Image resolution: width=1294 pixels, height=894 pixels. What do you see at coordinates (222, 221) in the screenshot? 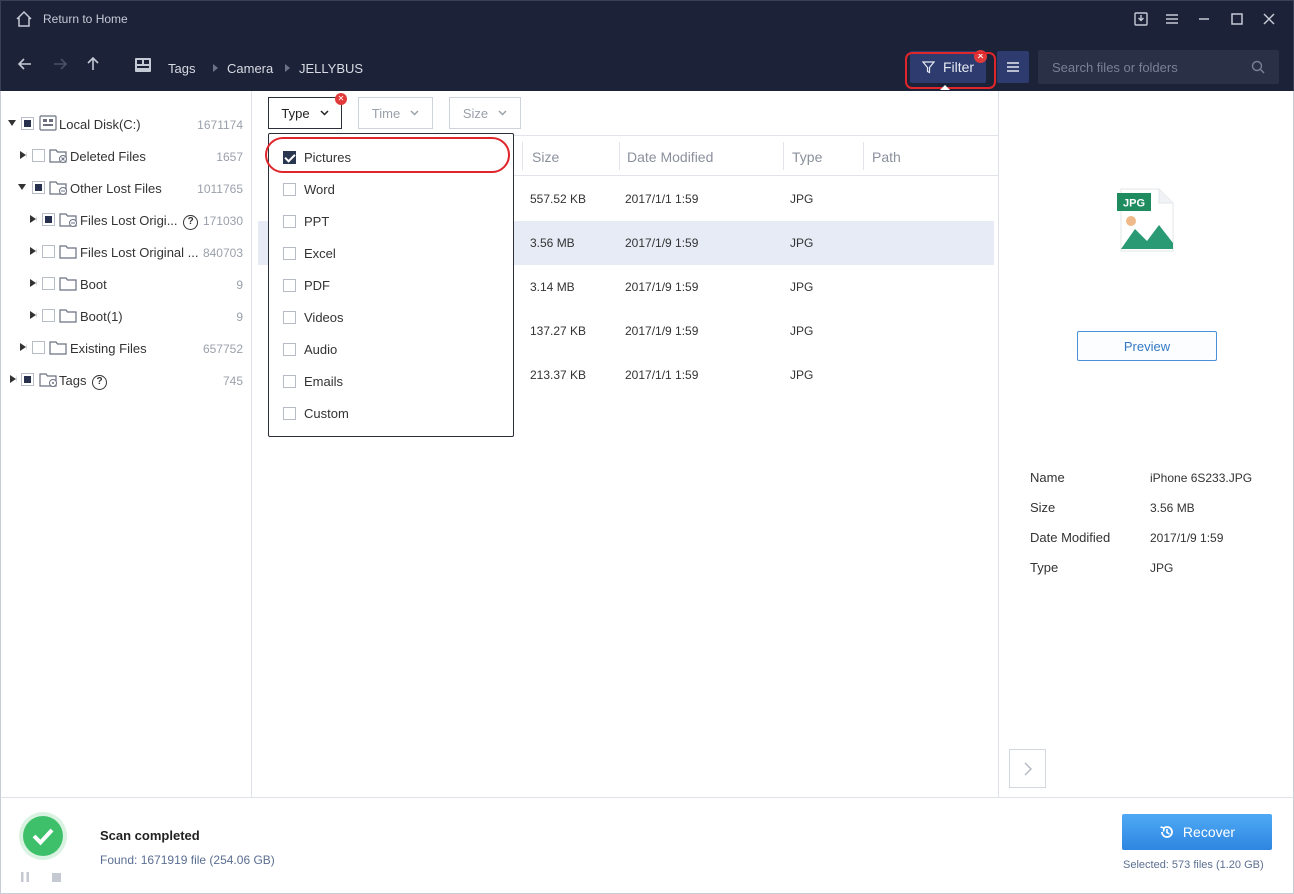
I see `tree-item-count: 171030` at bounding box center [222, 221].